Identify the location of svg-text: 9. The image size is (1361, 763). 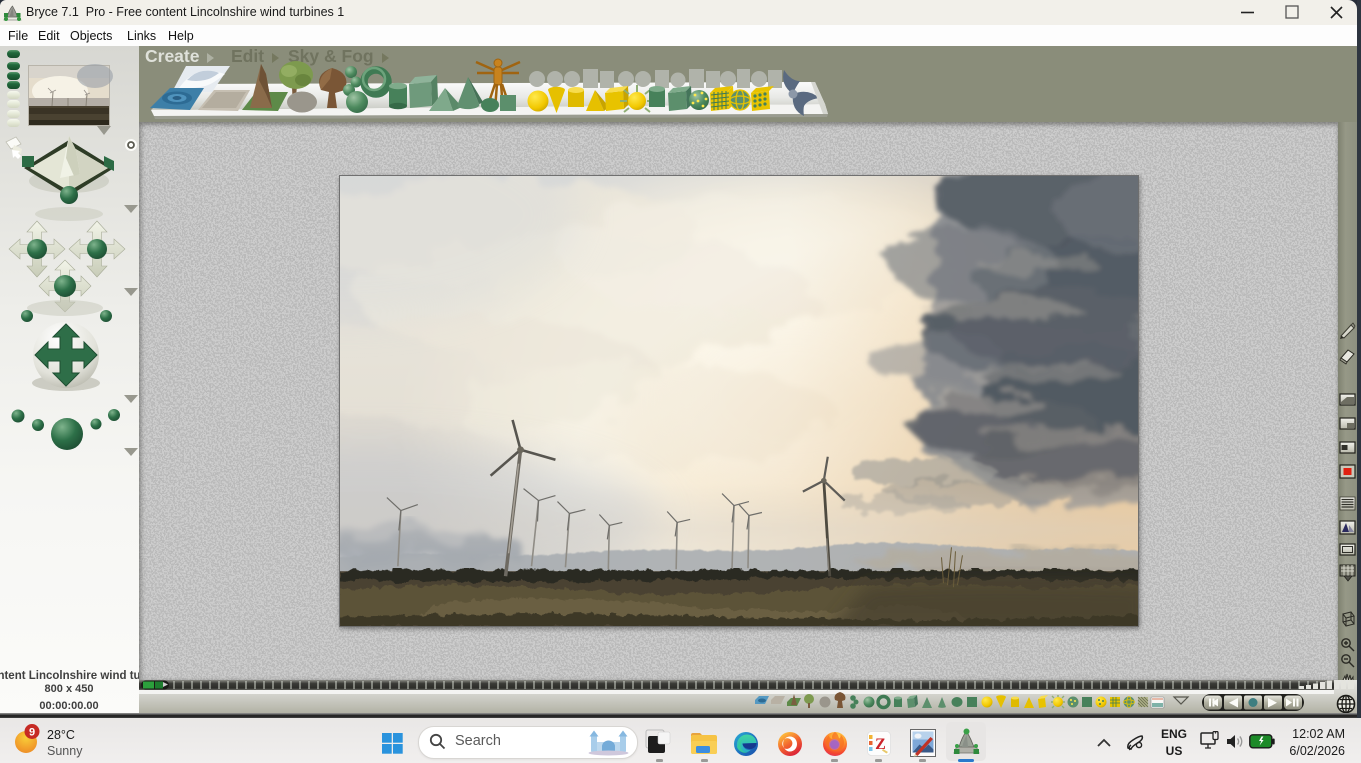
(32, 733).